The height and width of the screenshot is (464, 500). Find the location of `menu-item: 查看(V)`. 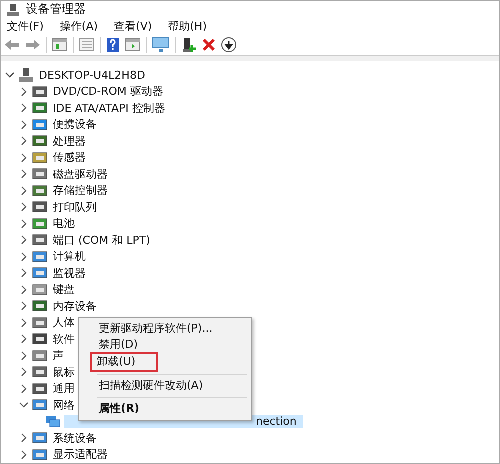

menu-item: 查看(V) is located at coordinates (133, 26).